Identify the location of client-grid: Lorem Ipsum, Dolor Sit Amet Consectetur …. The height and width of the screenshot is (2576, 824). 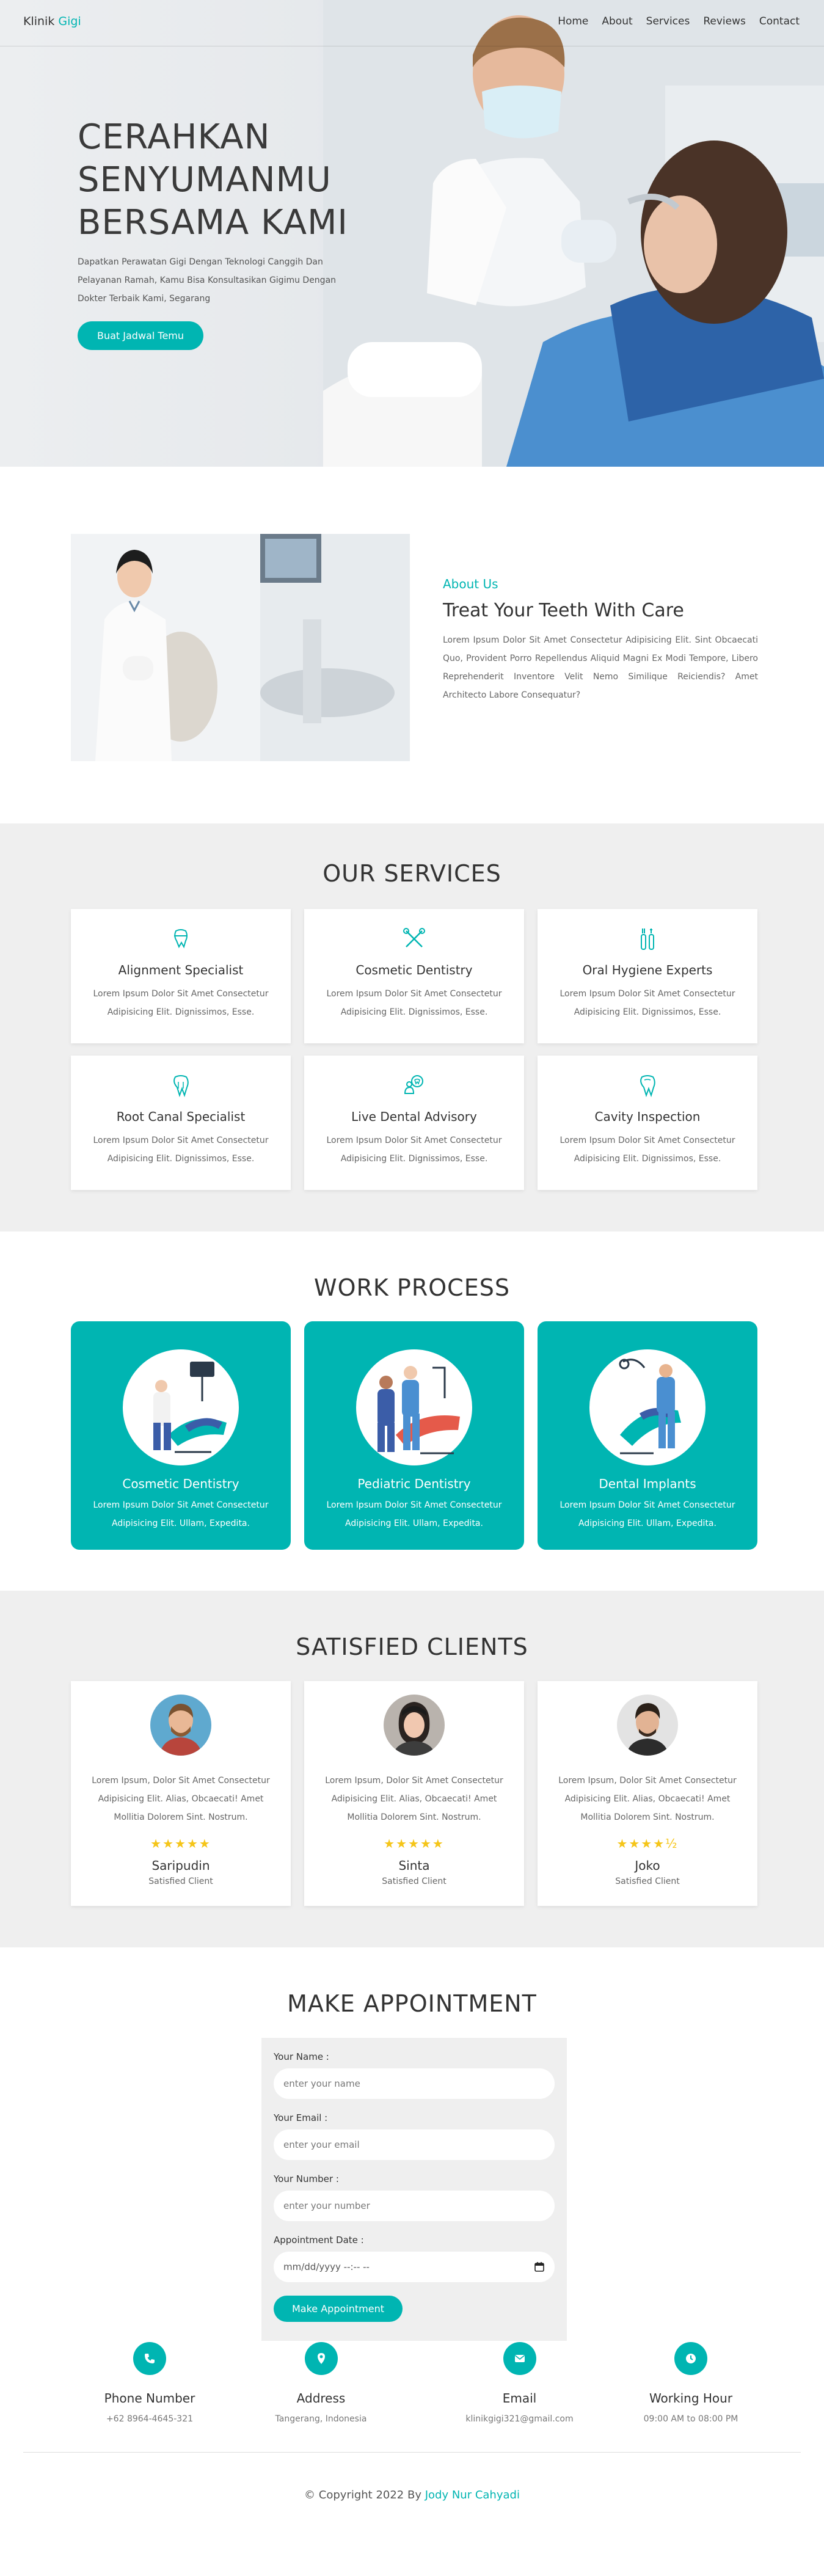
(414, 1793).